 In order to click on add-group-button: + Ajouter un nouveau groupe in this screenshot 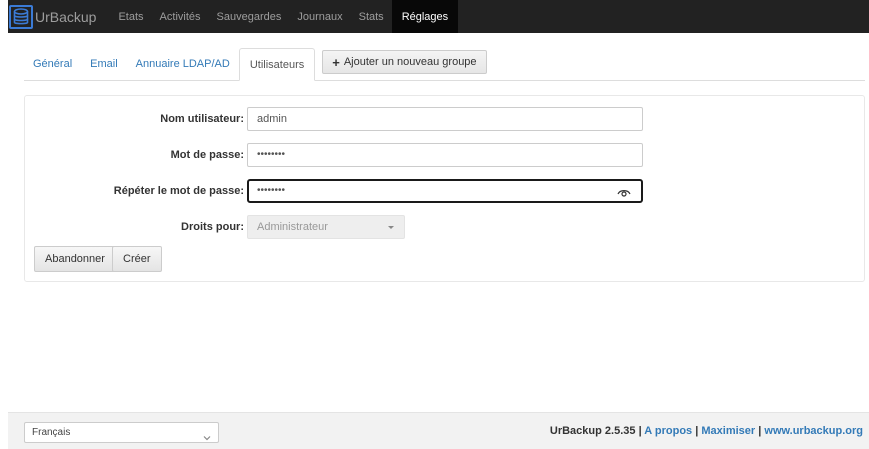, I will do `click(404, 62)`.